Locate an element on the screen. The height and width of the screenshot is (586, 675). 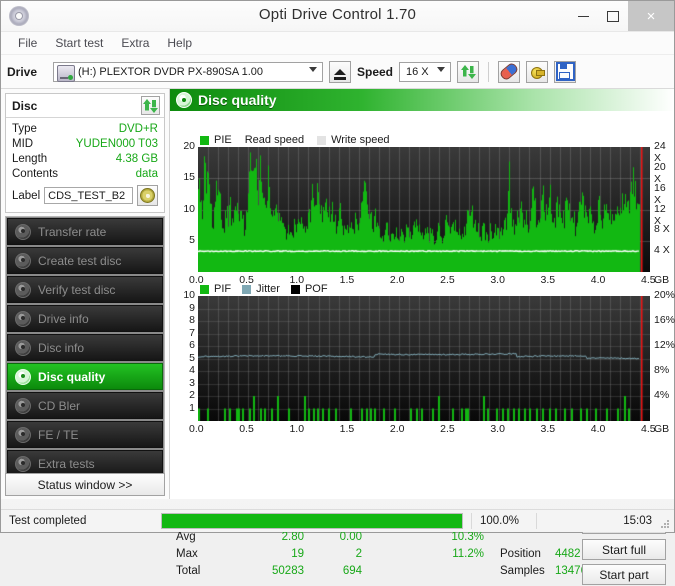
disc-row-value: YUDEN000 T03 is located at coordinates (116, 144).